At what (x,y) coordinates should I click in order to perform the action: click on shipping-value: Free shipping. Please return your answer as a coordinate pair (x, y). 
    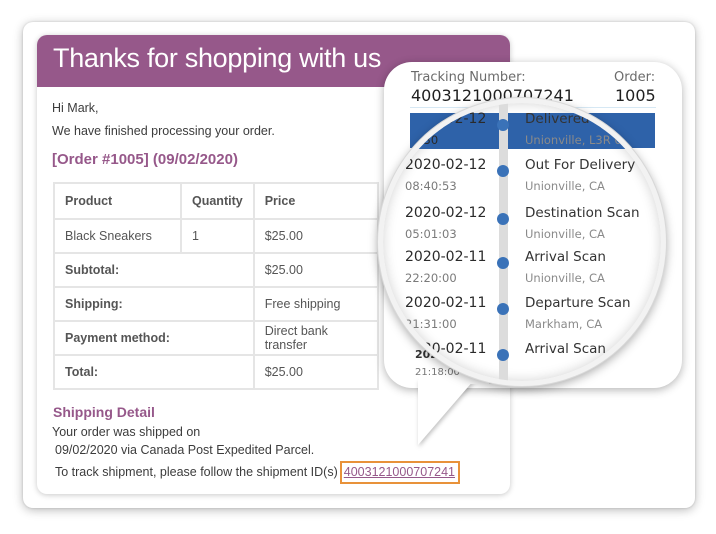
    Looking at the image, I should click on (316, 304).